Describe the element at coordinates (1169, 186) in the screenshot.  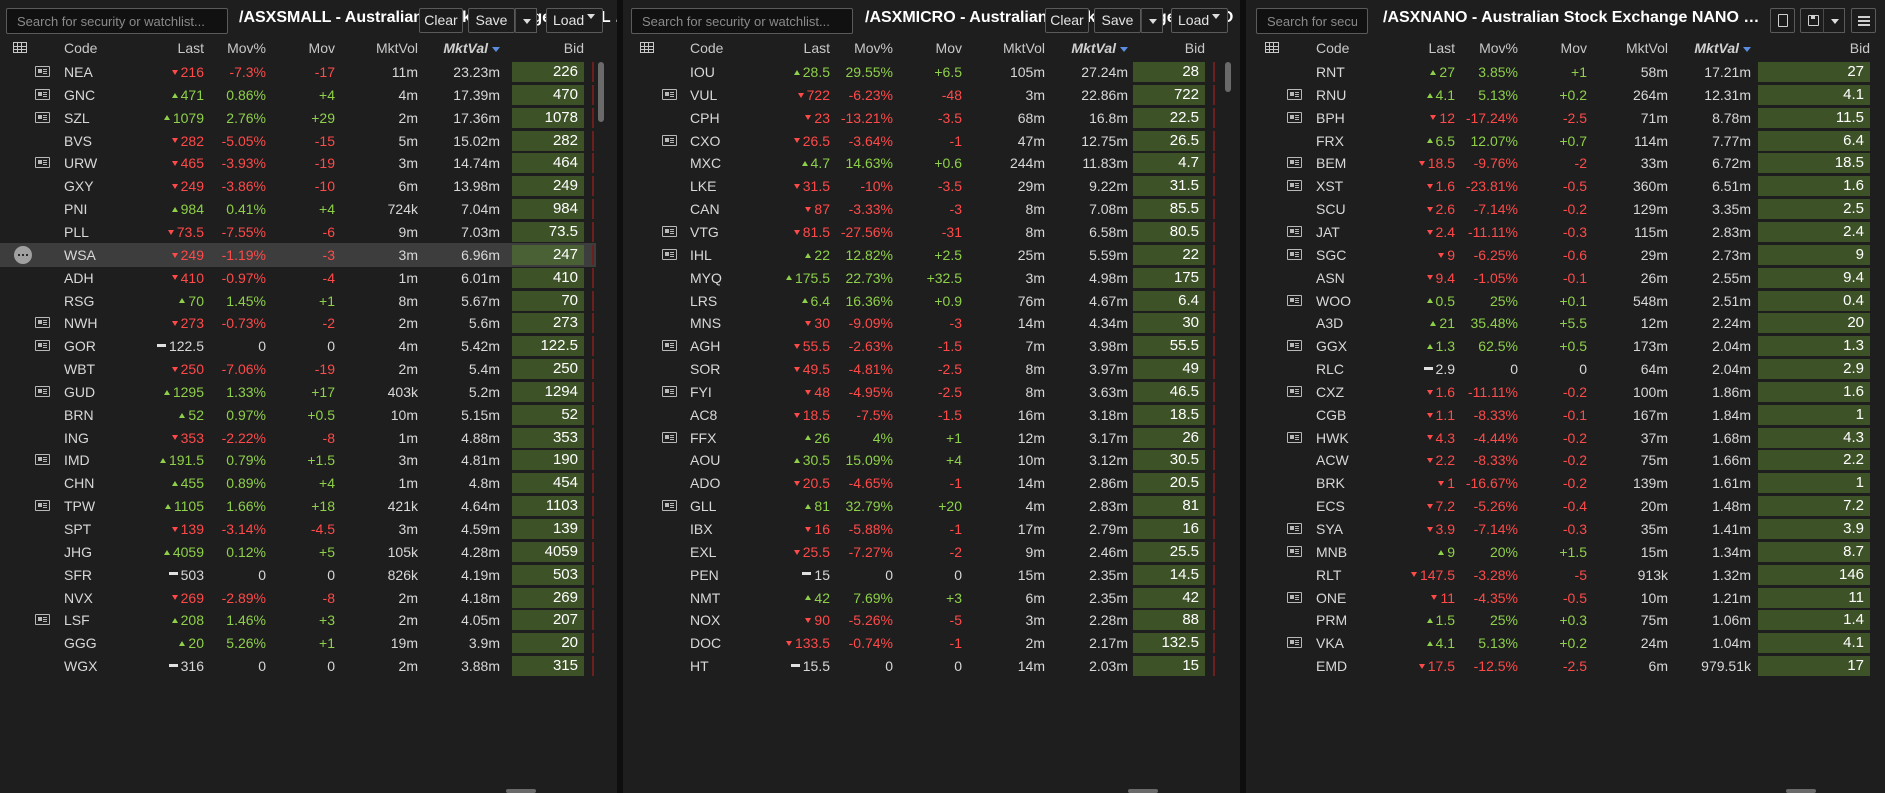
I see `bid-price: 31.5` at that location.